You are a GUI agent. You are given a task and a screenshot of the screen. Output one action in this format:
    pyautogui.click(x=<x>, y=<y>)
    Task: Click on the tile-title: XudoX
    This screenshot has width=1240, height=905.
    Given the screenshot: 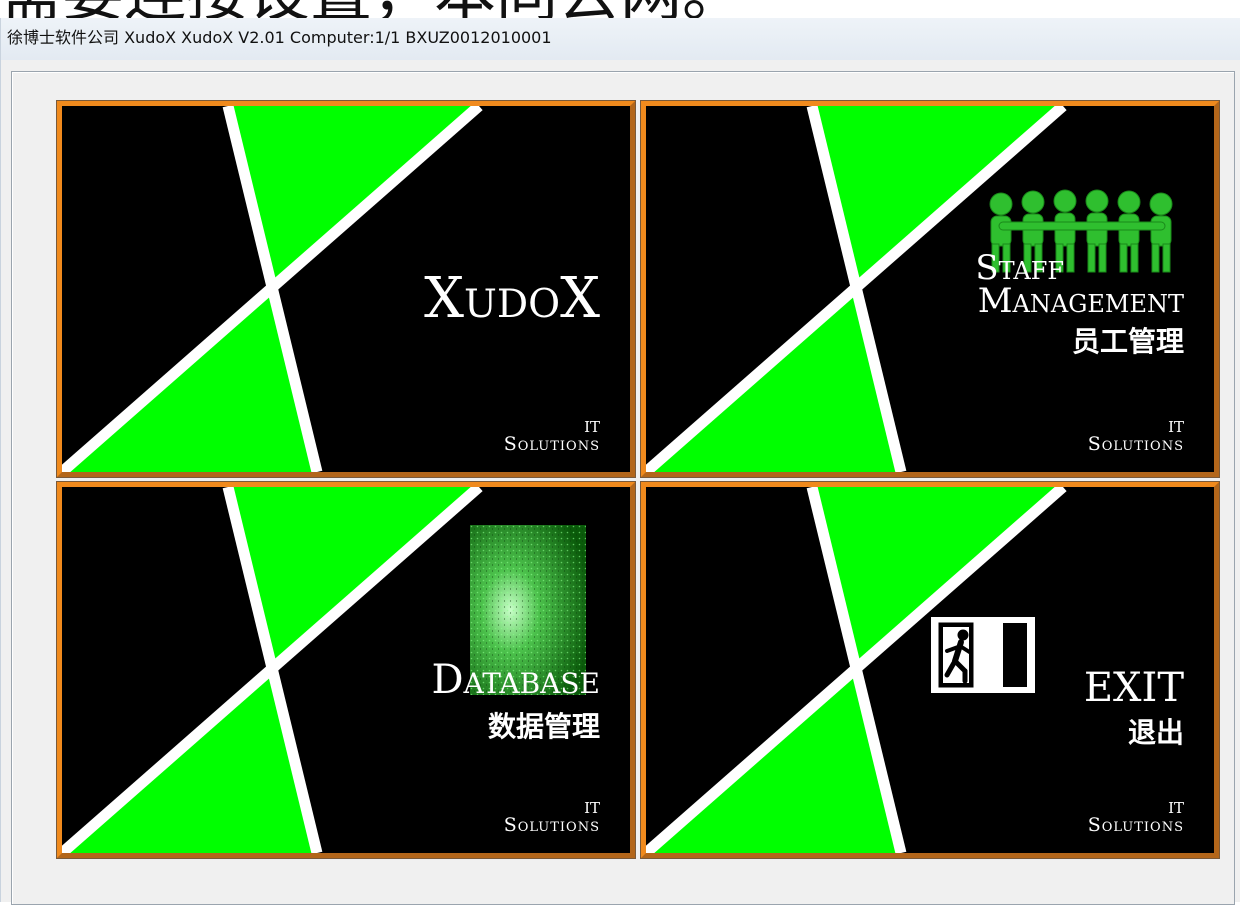 What is the action you would take?
    pyautogui.click(x=512, y=298)
    